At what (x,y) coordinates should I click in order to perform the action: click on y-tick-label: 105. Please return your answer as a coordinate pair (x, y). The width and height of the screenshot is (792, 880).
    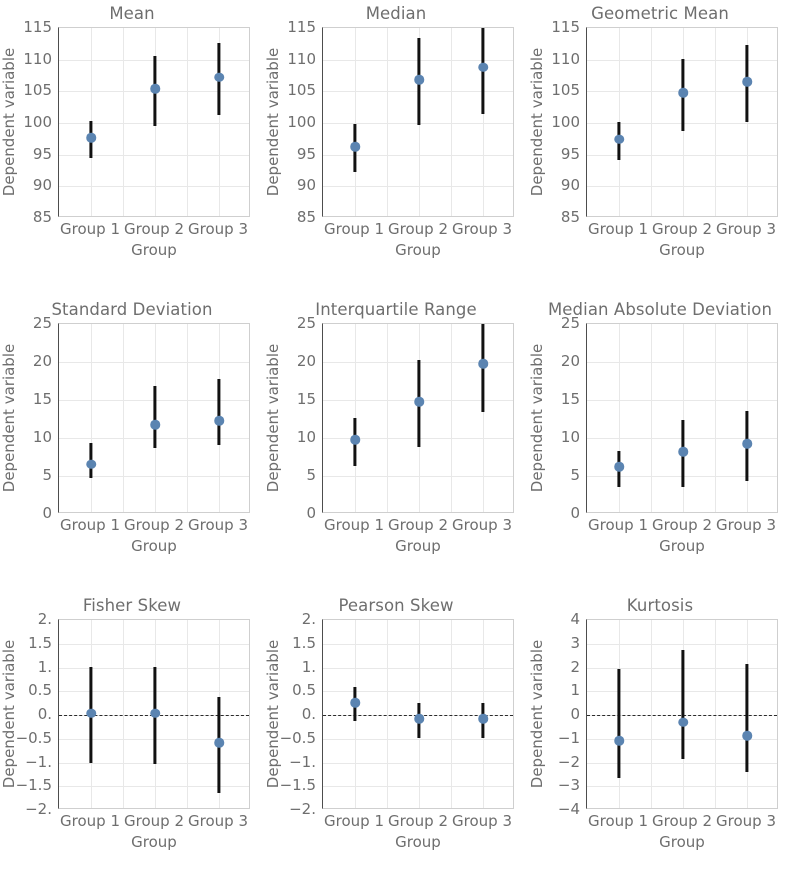
    Looking at the image, I should click on (565, 90).